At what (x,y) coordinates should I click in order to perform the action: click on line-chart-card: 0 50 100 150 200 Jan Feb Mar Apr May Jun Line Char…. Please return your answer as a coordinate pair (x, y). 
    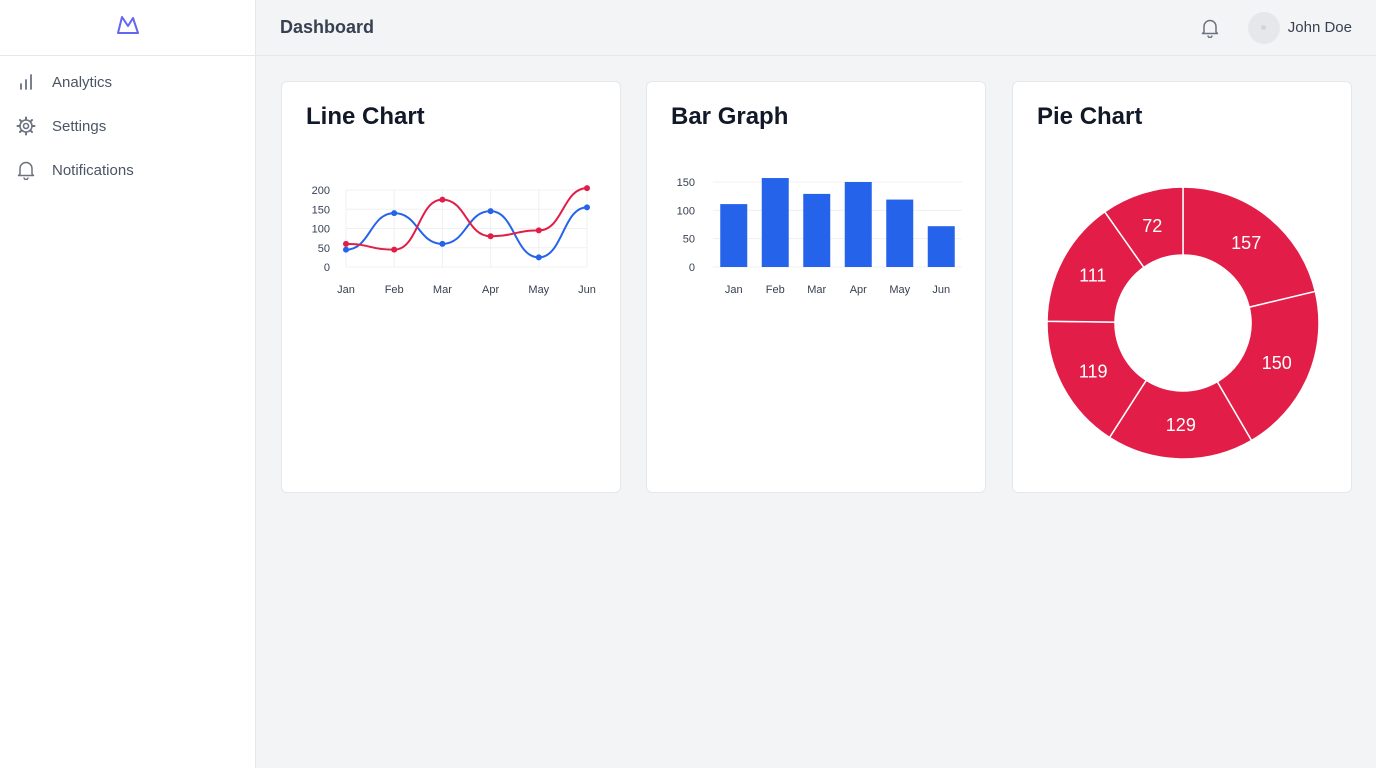
    Looking at the image, I should click on (451, 287).